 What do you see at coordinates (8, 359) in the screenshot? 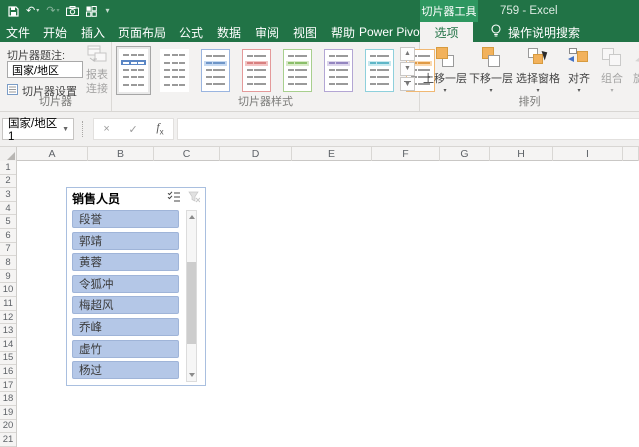
I see `row-header-15: 15` at bounding box center [8, 359].